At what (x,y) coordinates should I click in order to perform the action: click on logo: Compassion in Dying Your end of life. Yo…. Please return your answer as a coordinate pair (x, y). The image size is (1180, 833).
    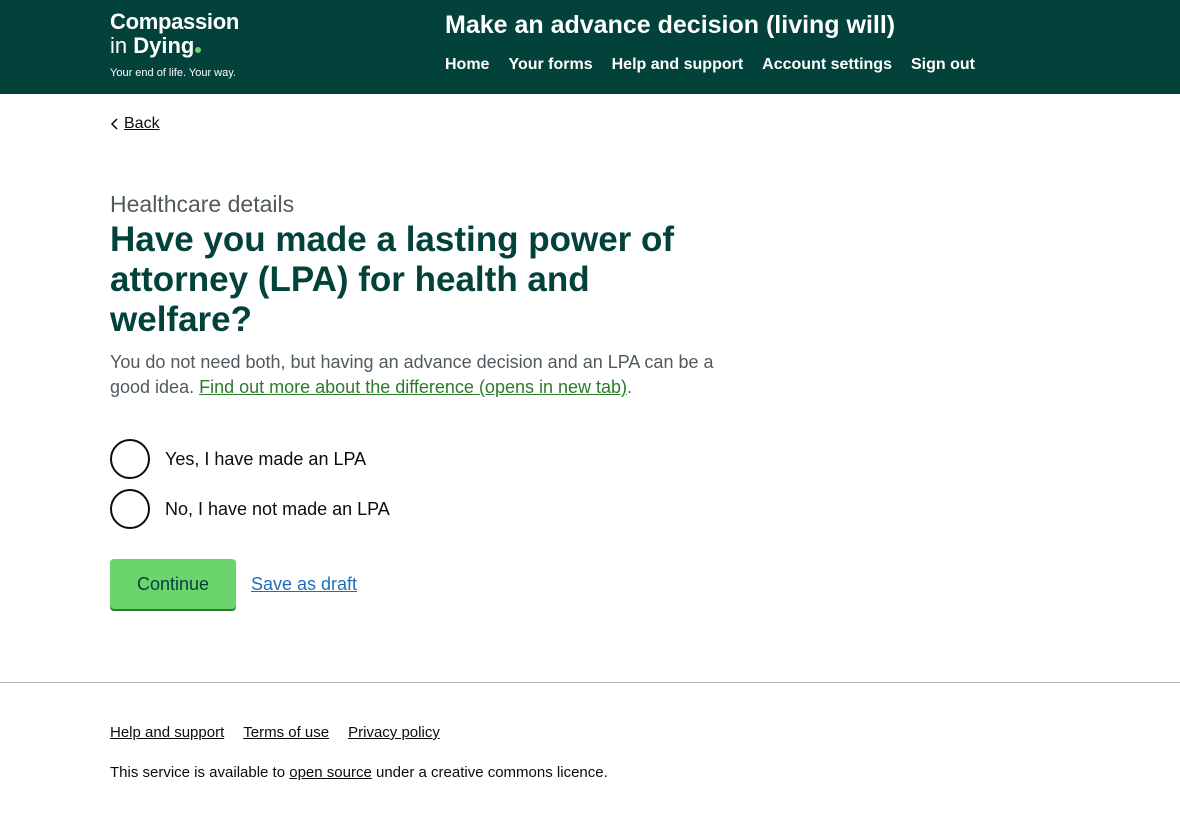
    Looking at the image, I should click on (182, 47).